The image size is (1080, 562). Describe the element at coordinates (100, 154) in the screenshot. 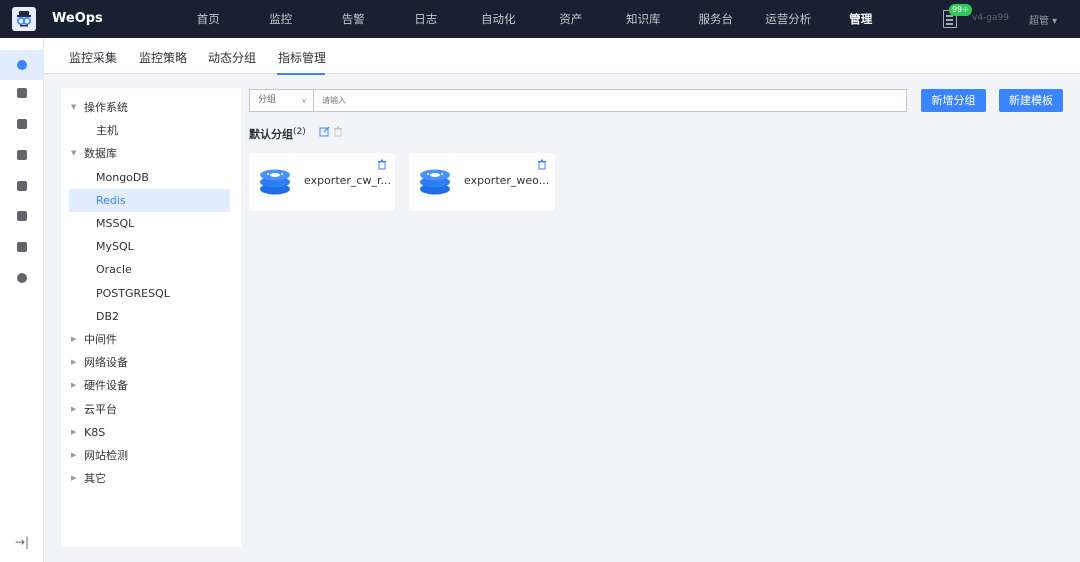

I see `tree-item-label: 数据库` at that location.